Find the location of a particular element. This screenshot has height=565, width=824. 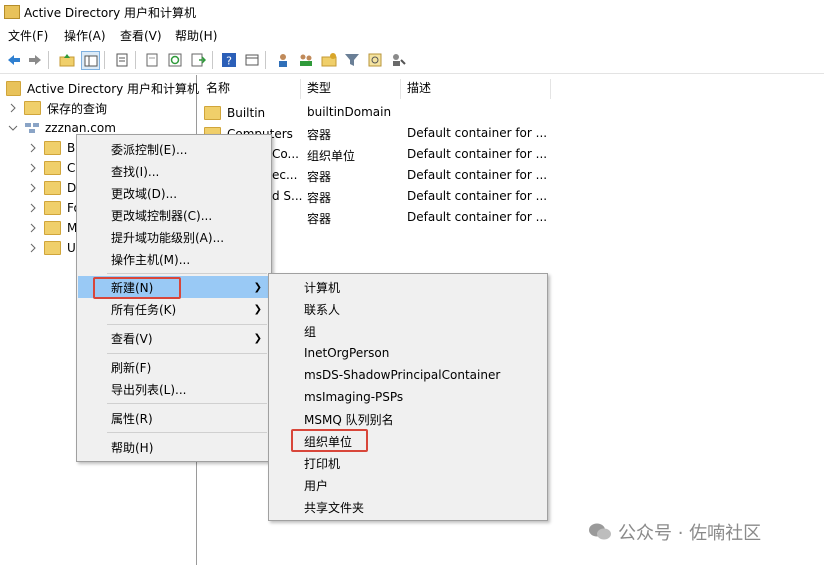

add-group-icon is located at coordinates (305, 59).